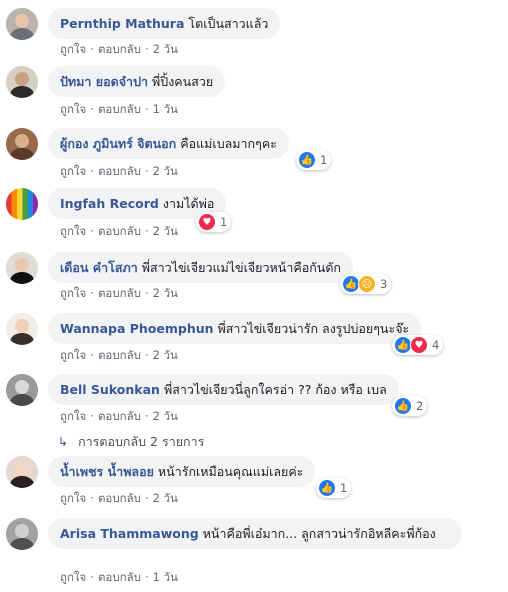 Image resolution: width=508 pixels, height=592 pixels. What do you see at coordinates (230, 471) in the screenshot?
I see `comment-text: หน้ารักเหมือนคุณแม่เลยค่ะ` at bounding box center [230, 471].